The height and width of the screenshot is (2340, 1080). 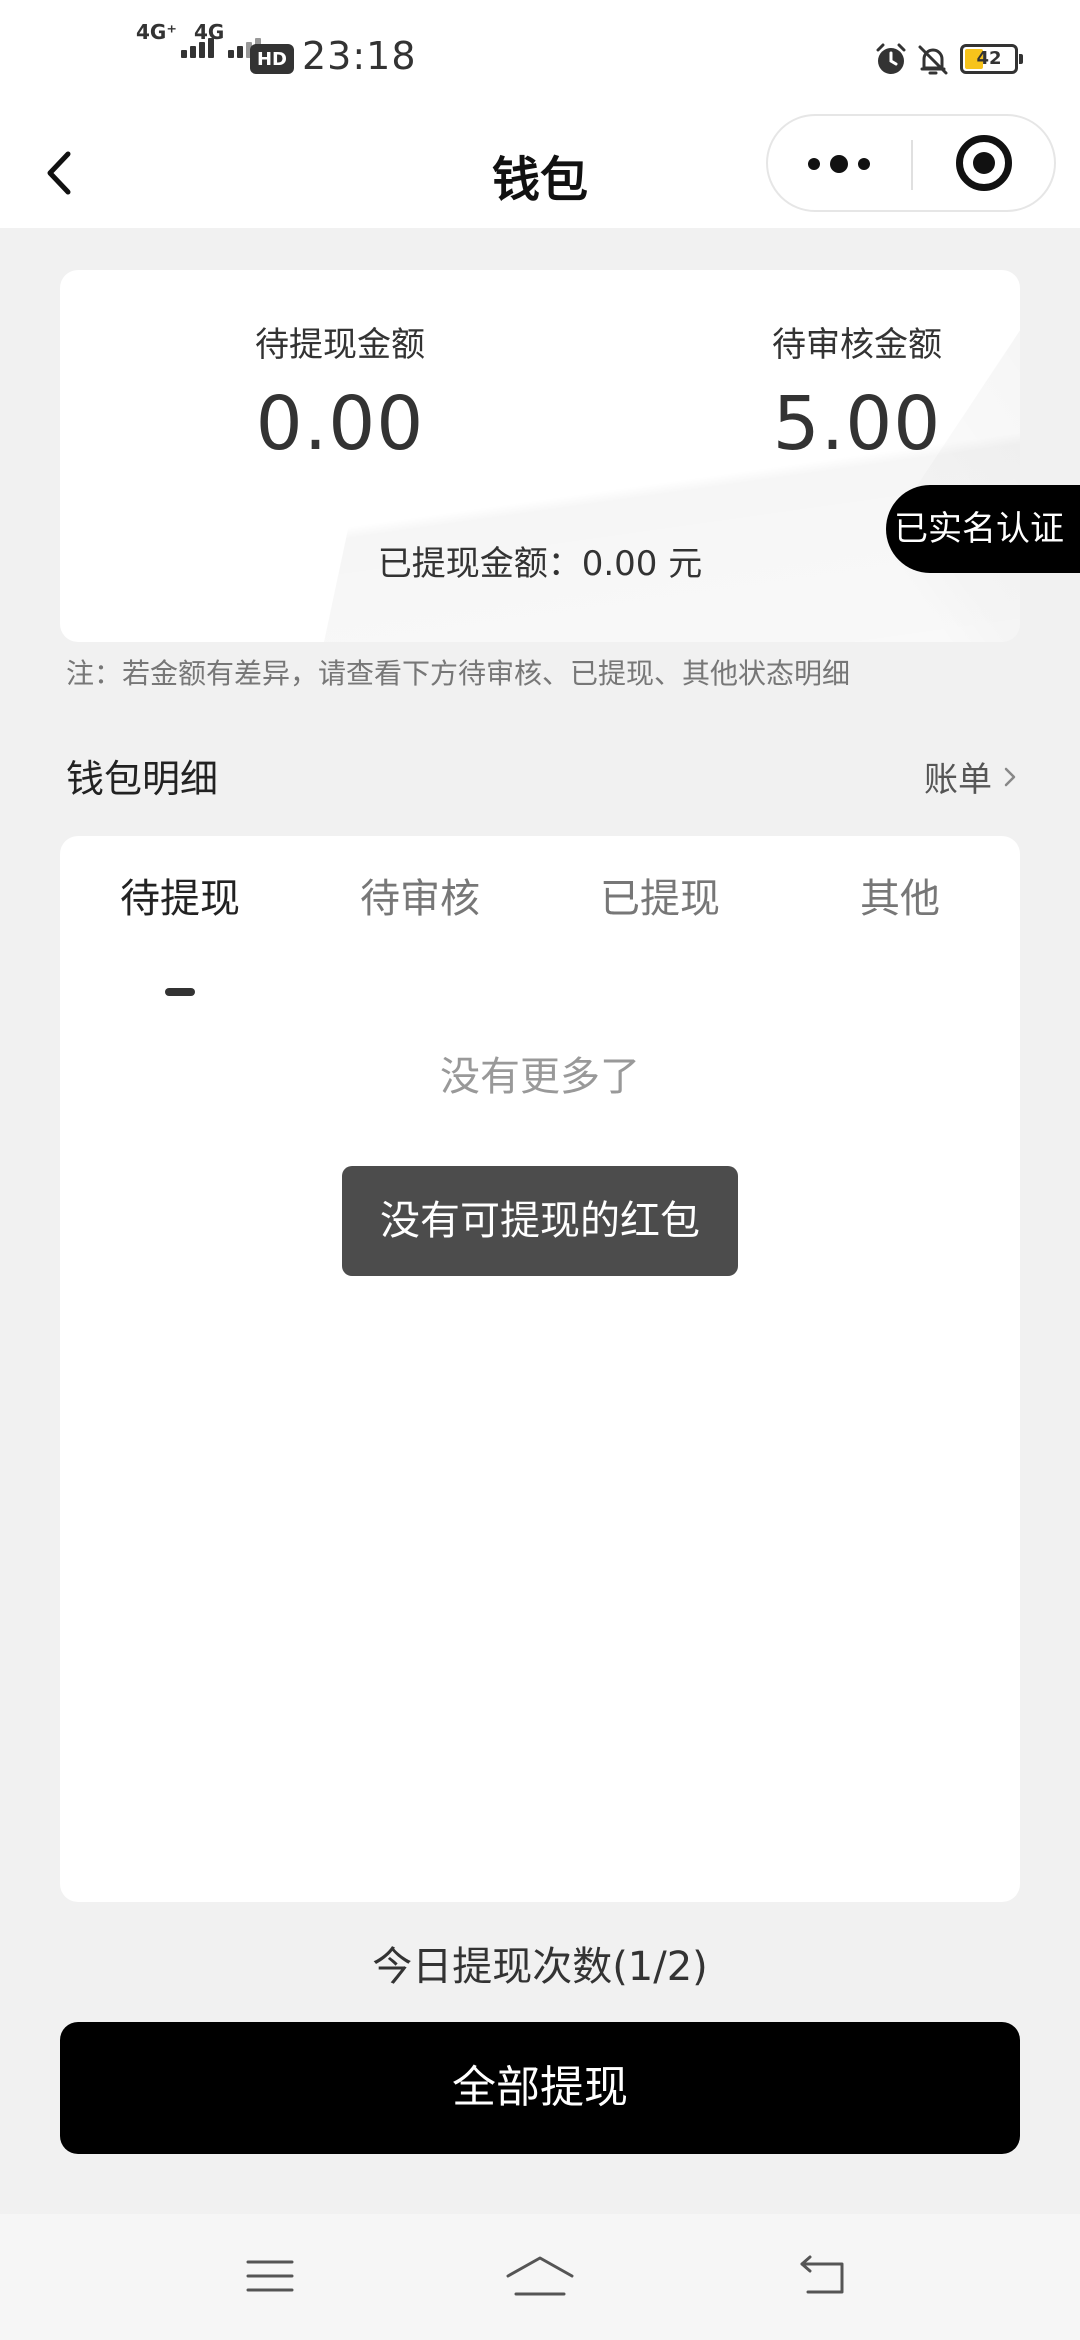 I want to click on today-withdraw-count: 今日提现次数(1/2), so click(x=540, y=1967).